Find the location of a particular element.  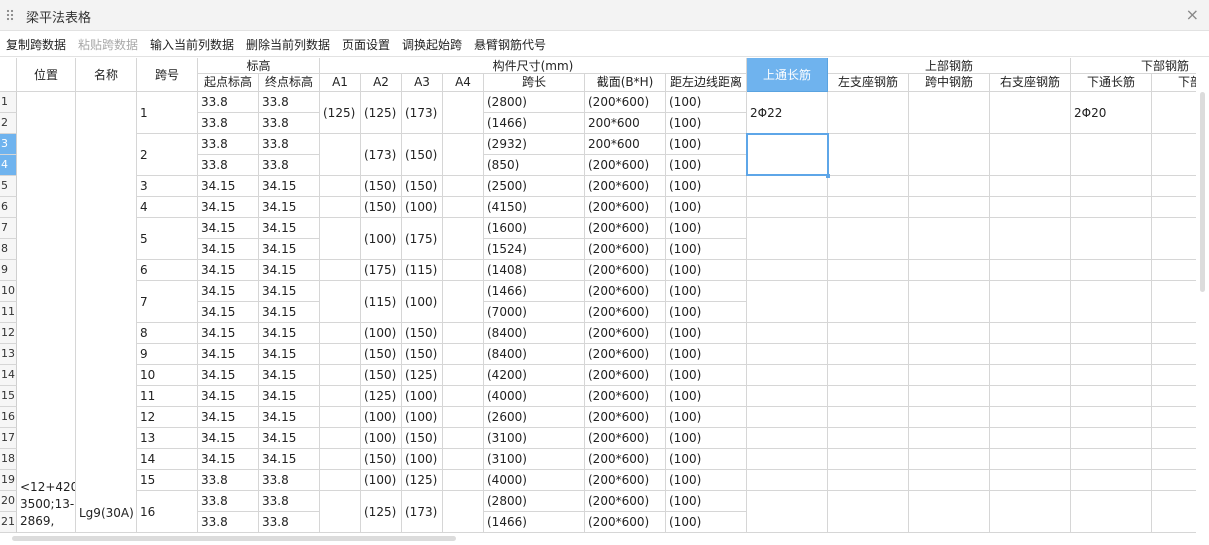

cell-a3-span-8: (150) is located at coordinates (422, 333).